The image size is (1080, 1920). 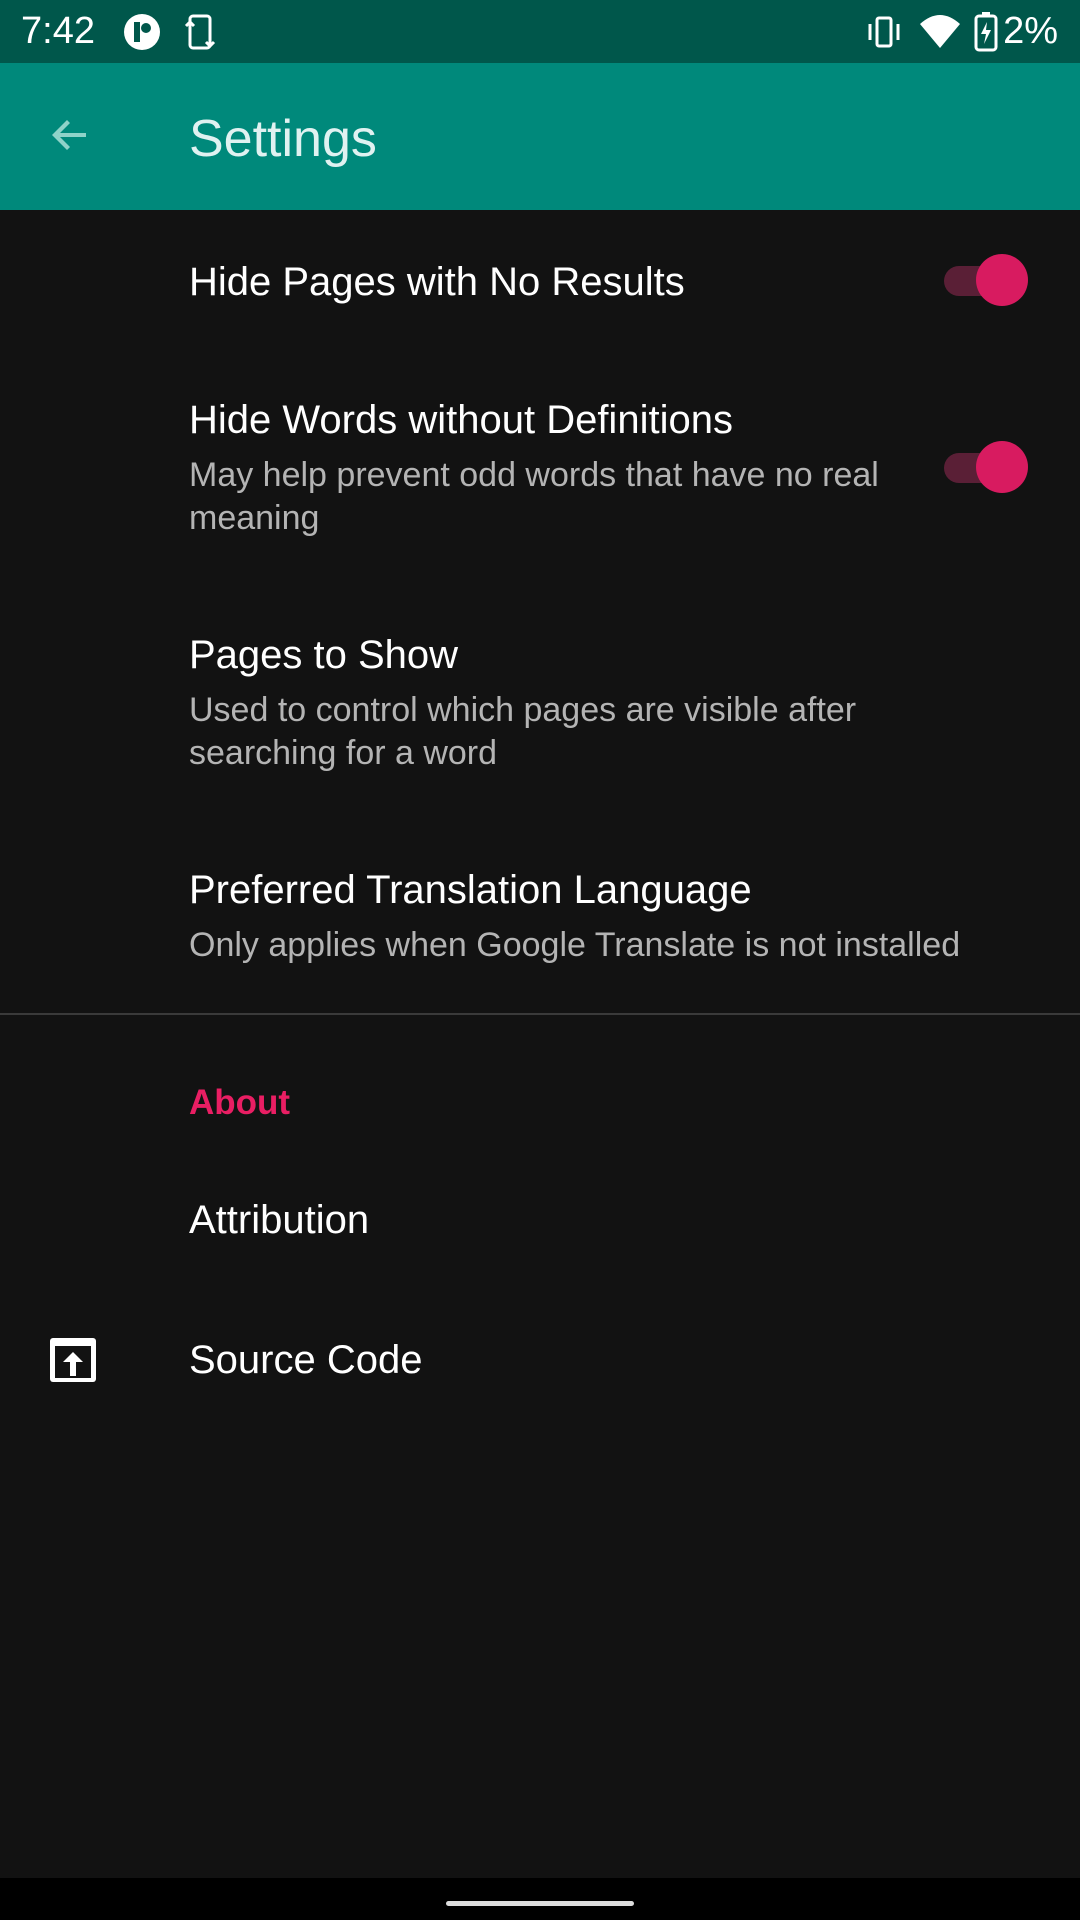 I want to click on hide-pages-switch, so click(x=986, y=280).